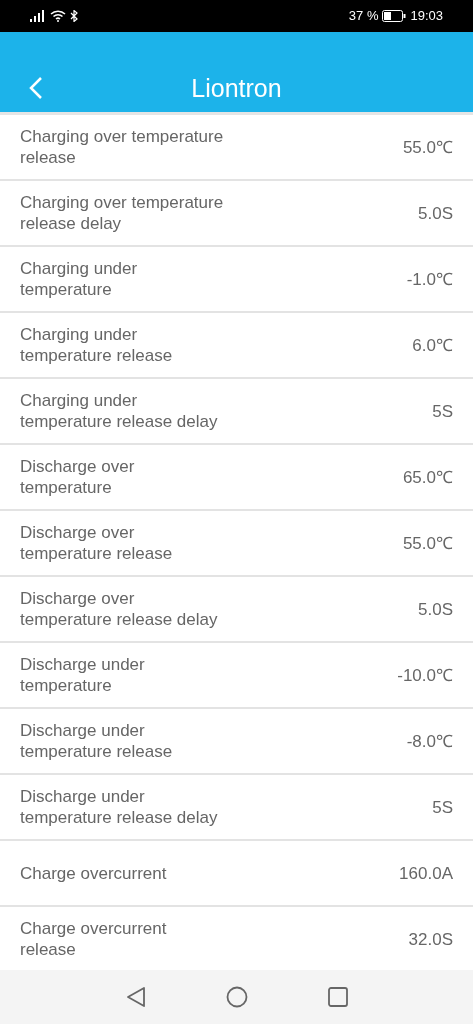  Describe the element at coordinates (426, 873) in the screenshot. I see `setting-value: 160.0A` at that location.